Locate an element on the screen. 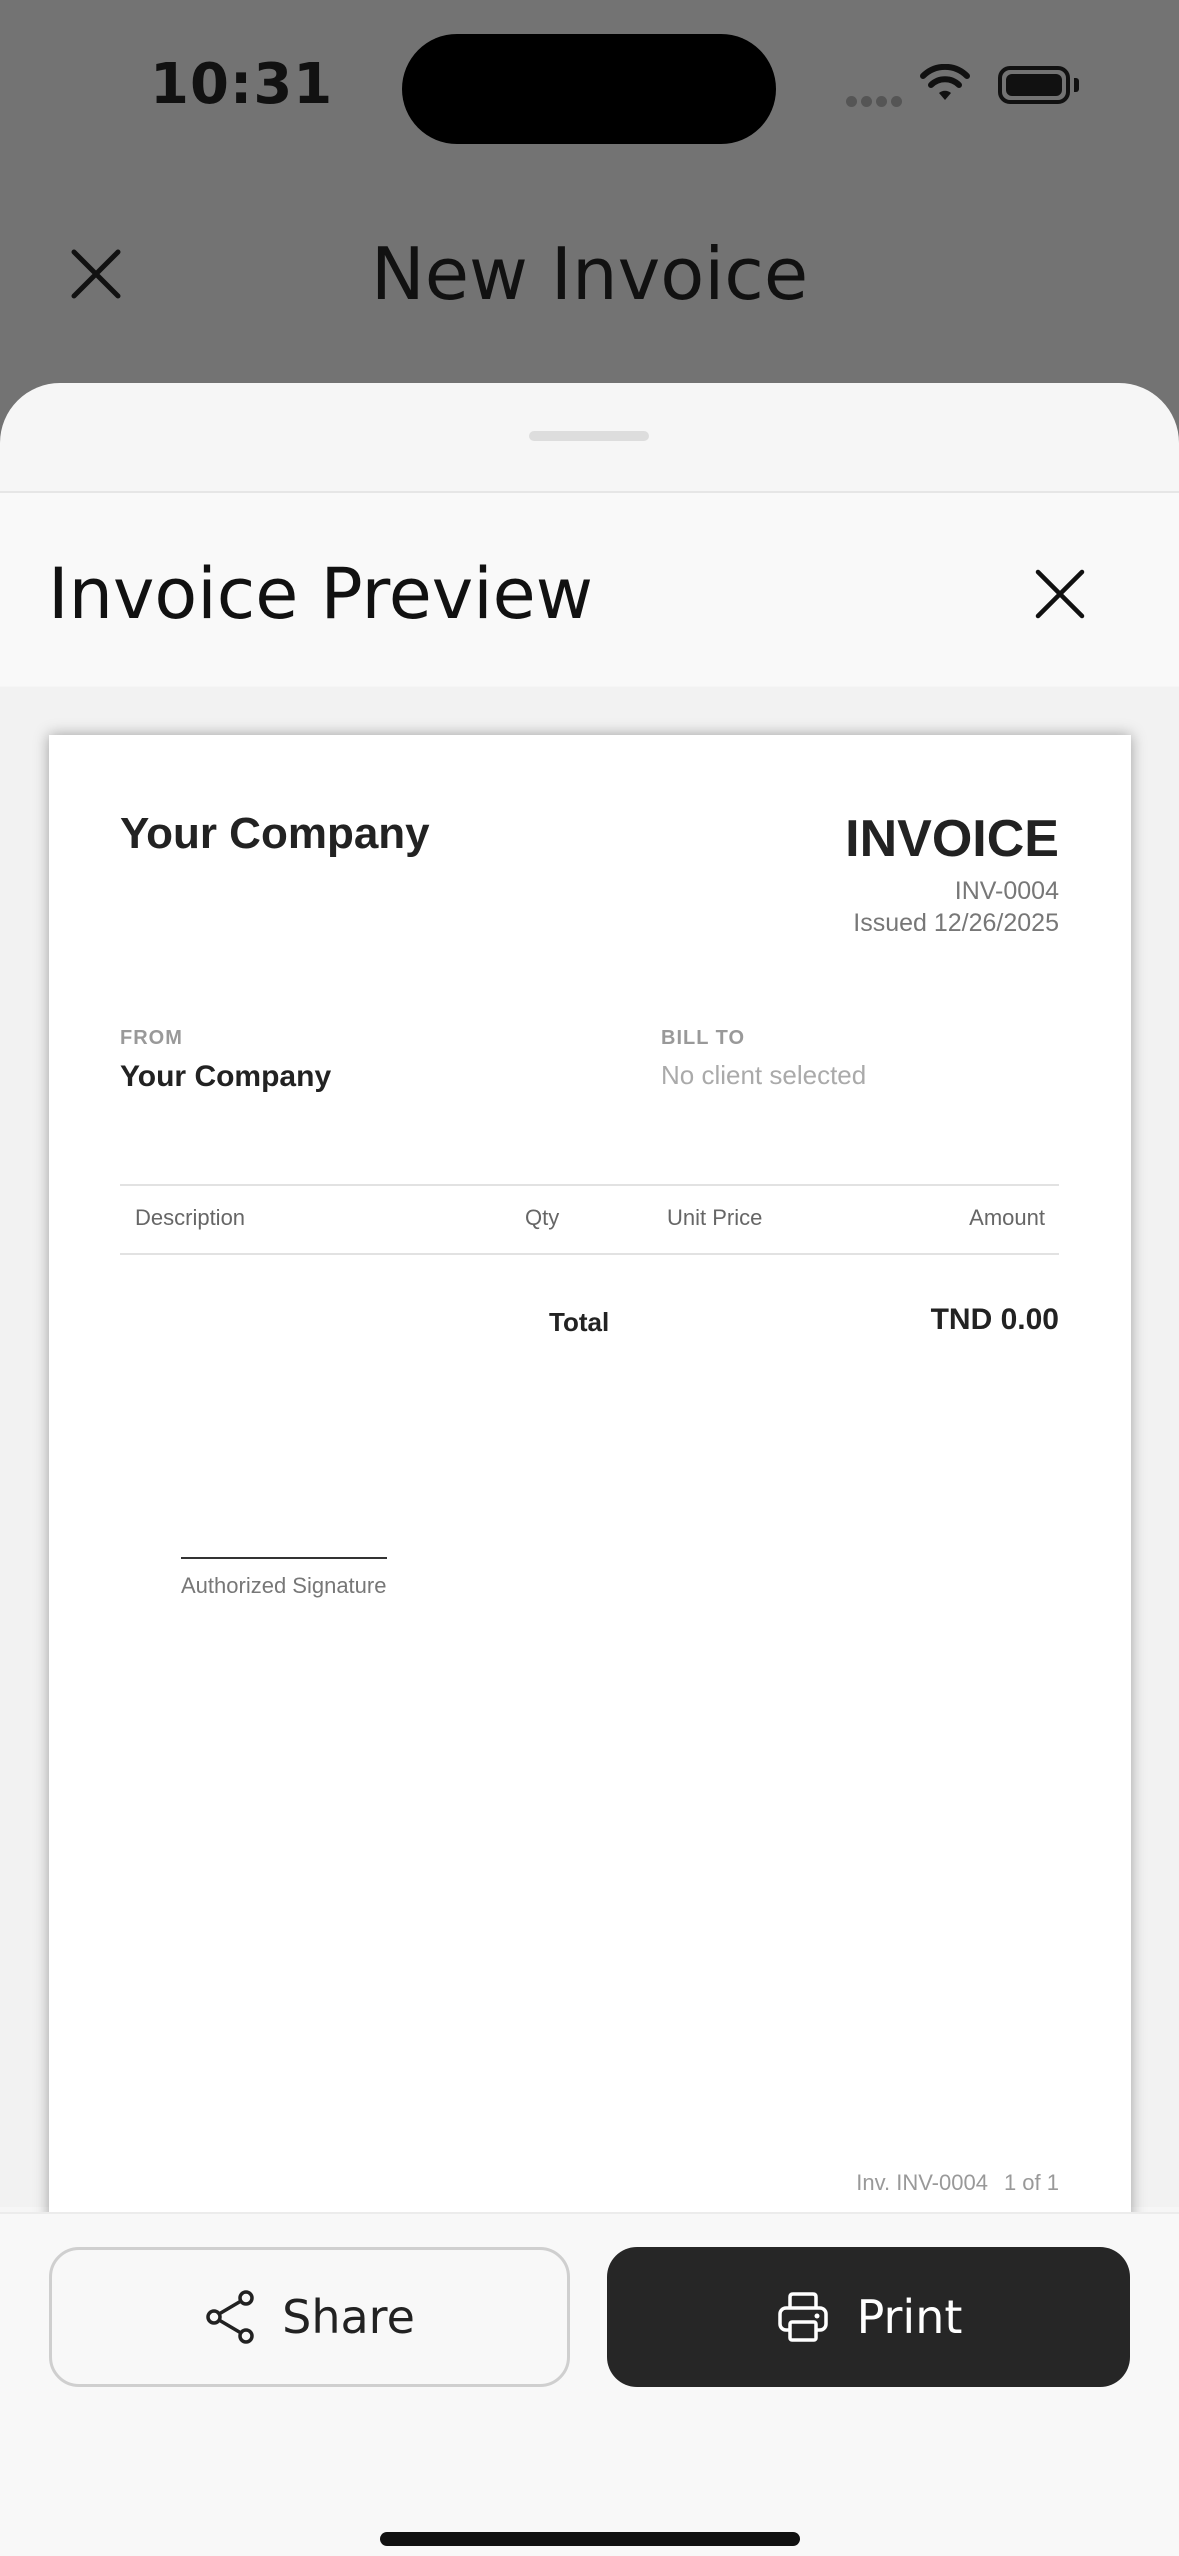  status-time: 10:31 is located at coordinates (242, 84).